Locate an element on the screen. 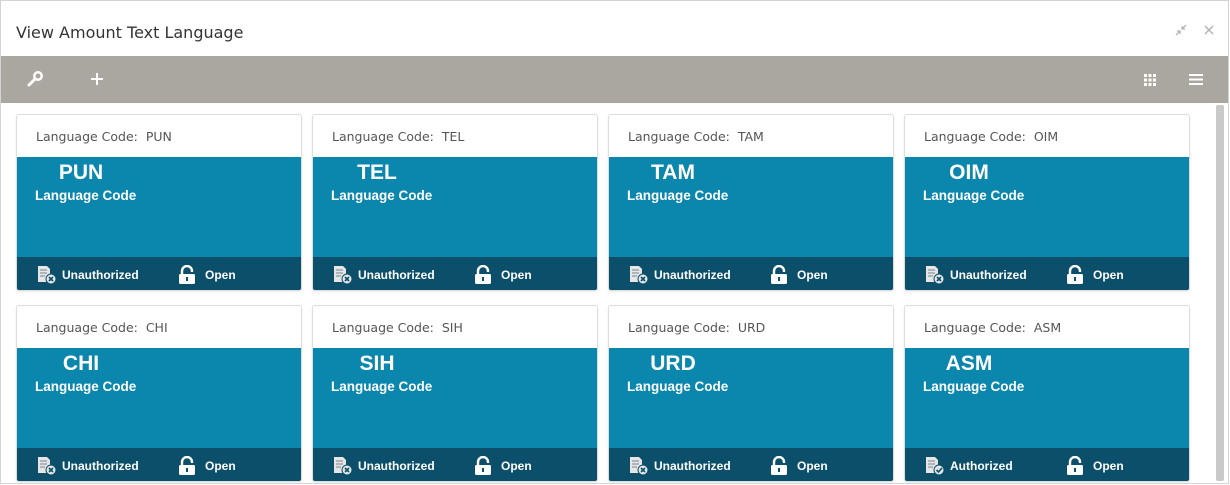  close-icon is located at coordinates (1209, 30).